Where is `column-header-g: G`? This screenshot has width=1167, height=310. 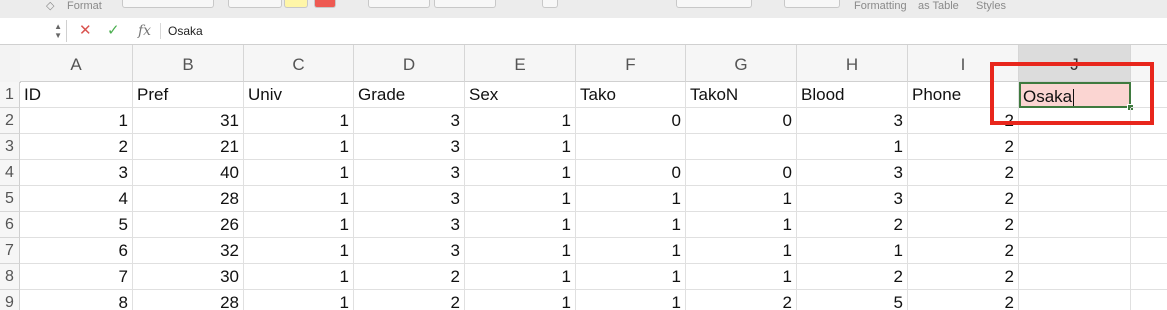
column-header-g: G is located at coordinates (741, 63).